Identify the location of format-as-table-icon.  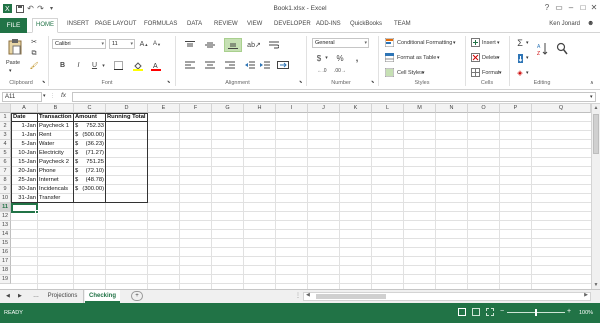
(389, 57).